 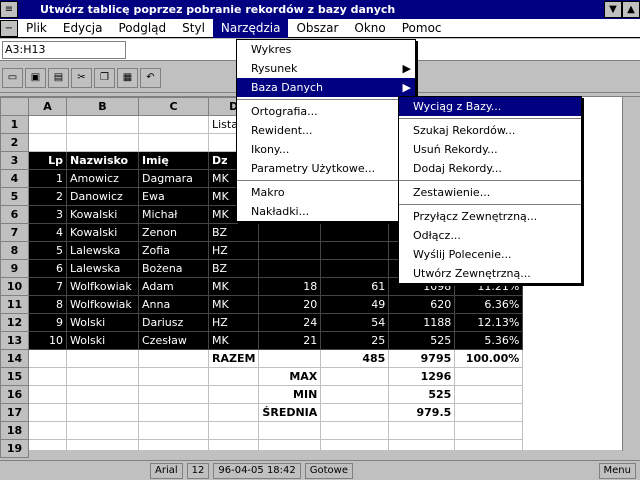 I want to click on cell-b19, so click(x=102, y=448).